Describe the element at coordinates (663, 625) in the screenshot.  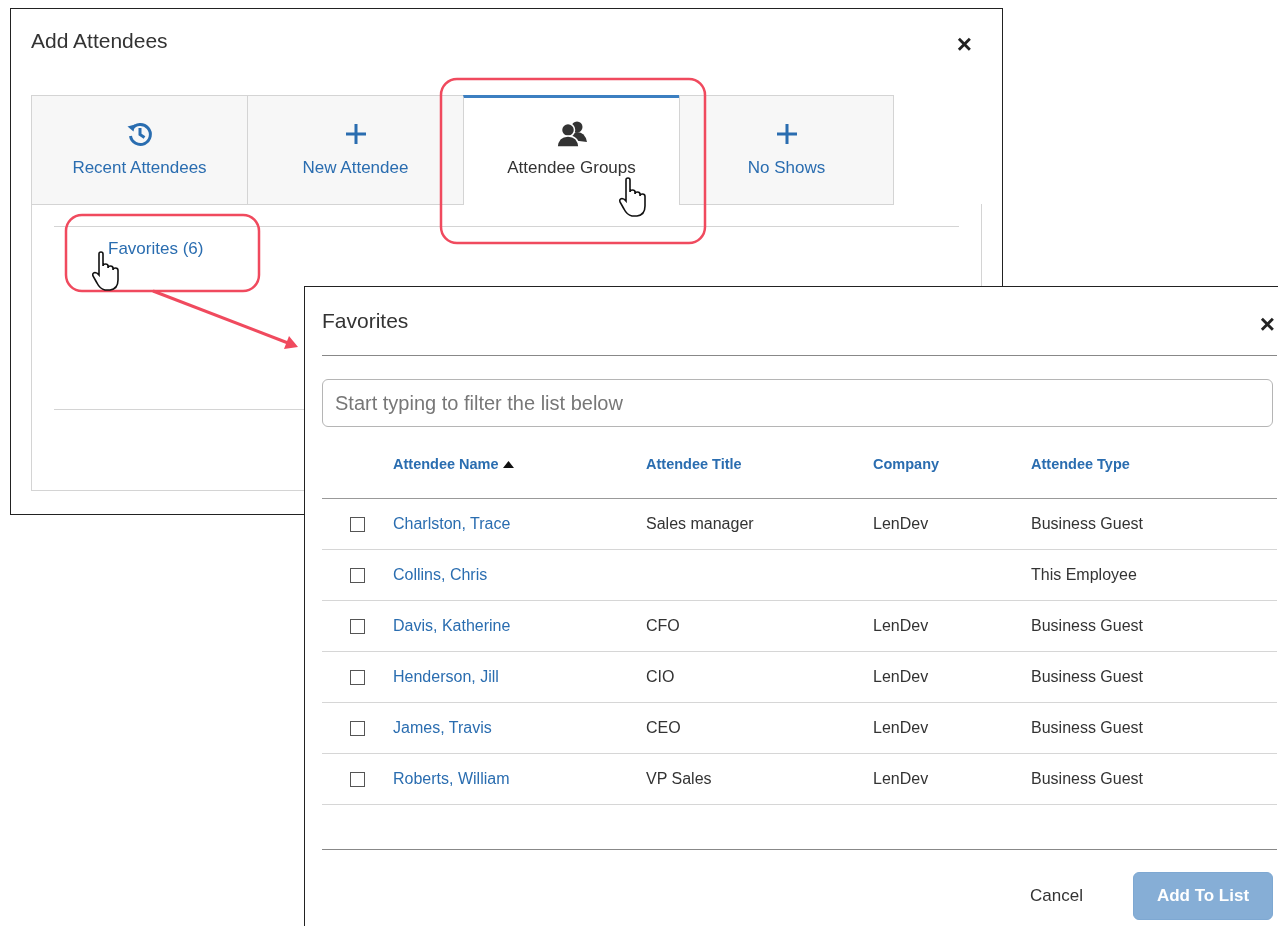
I see `table-cell: CFO` at that location.